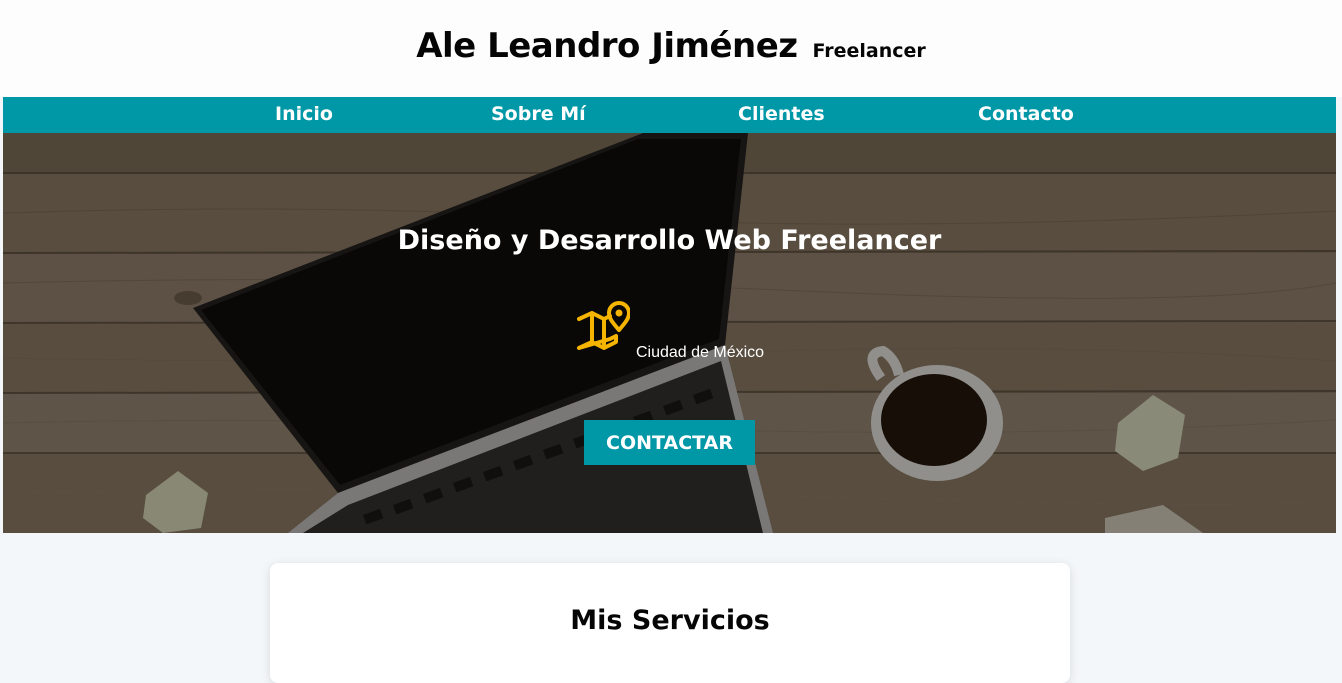  I want to click on site-header: Ale Leandro Jiménez Freelancer, so click(671, 48).